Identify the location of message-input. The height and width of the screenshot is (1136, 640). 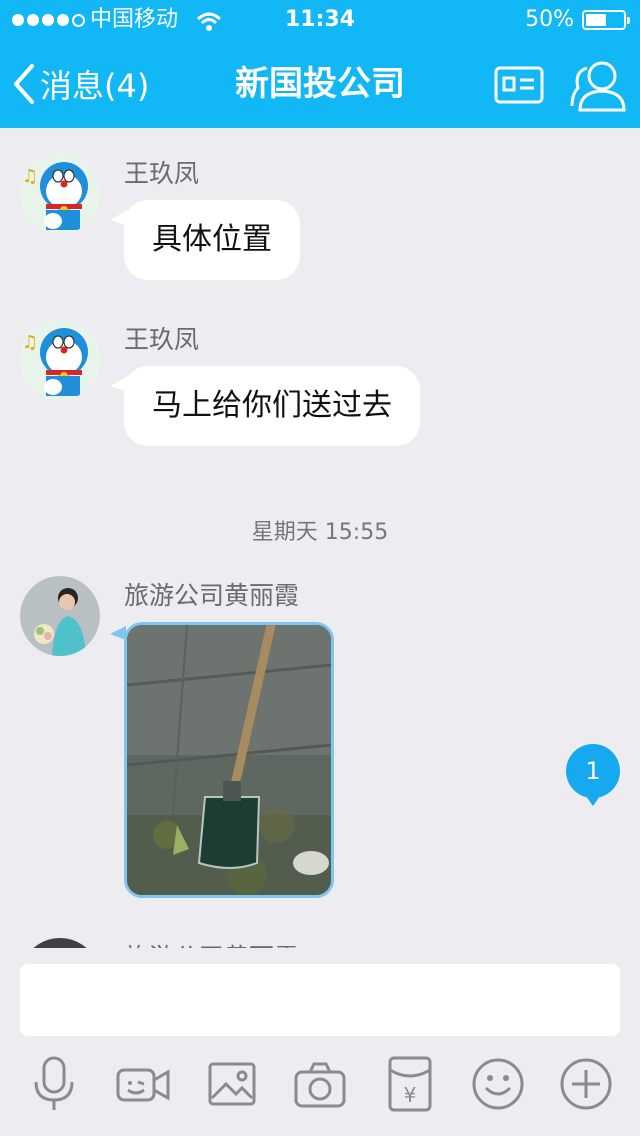
(320, 1000).